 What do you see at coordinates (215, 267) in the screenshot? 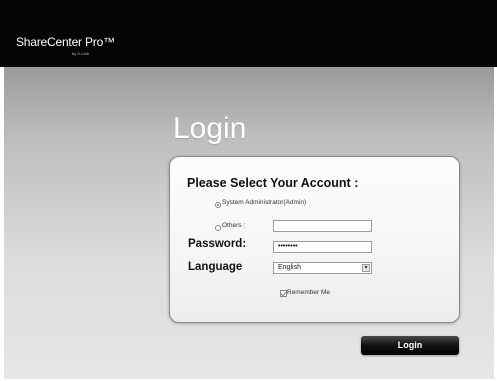
I see `language-label: Language` at bounding box center [215, 267].